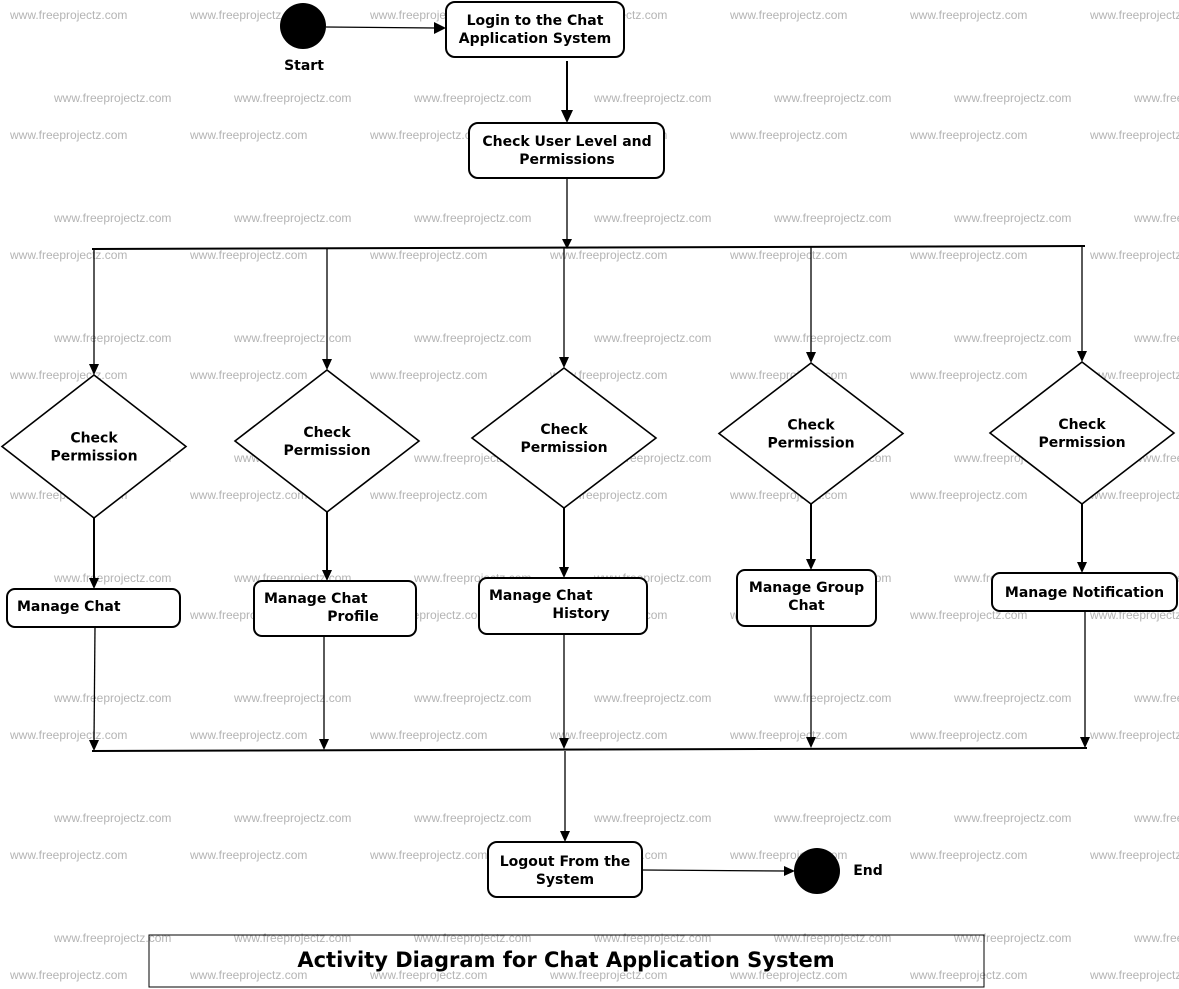 The width and height of the screenshot is (1179, 989). Describe the element at coordinates (565, 862) in the screenshot. I see `logout-line-1: Logout From the` at that location.